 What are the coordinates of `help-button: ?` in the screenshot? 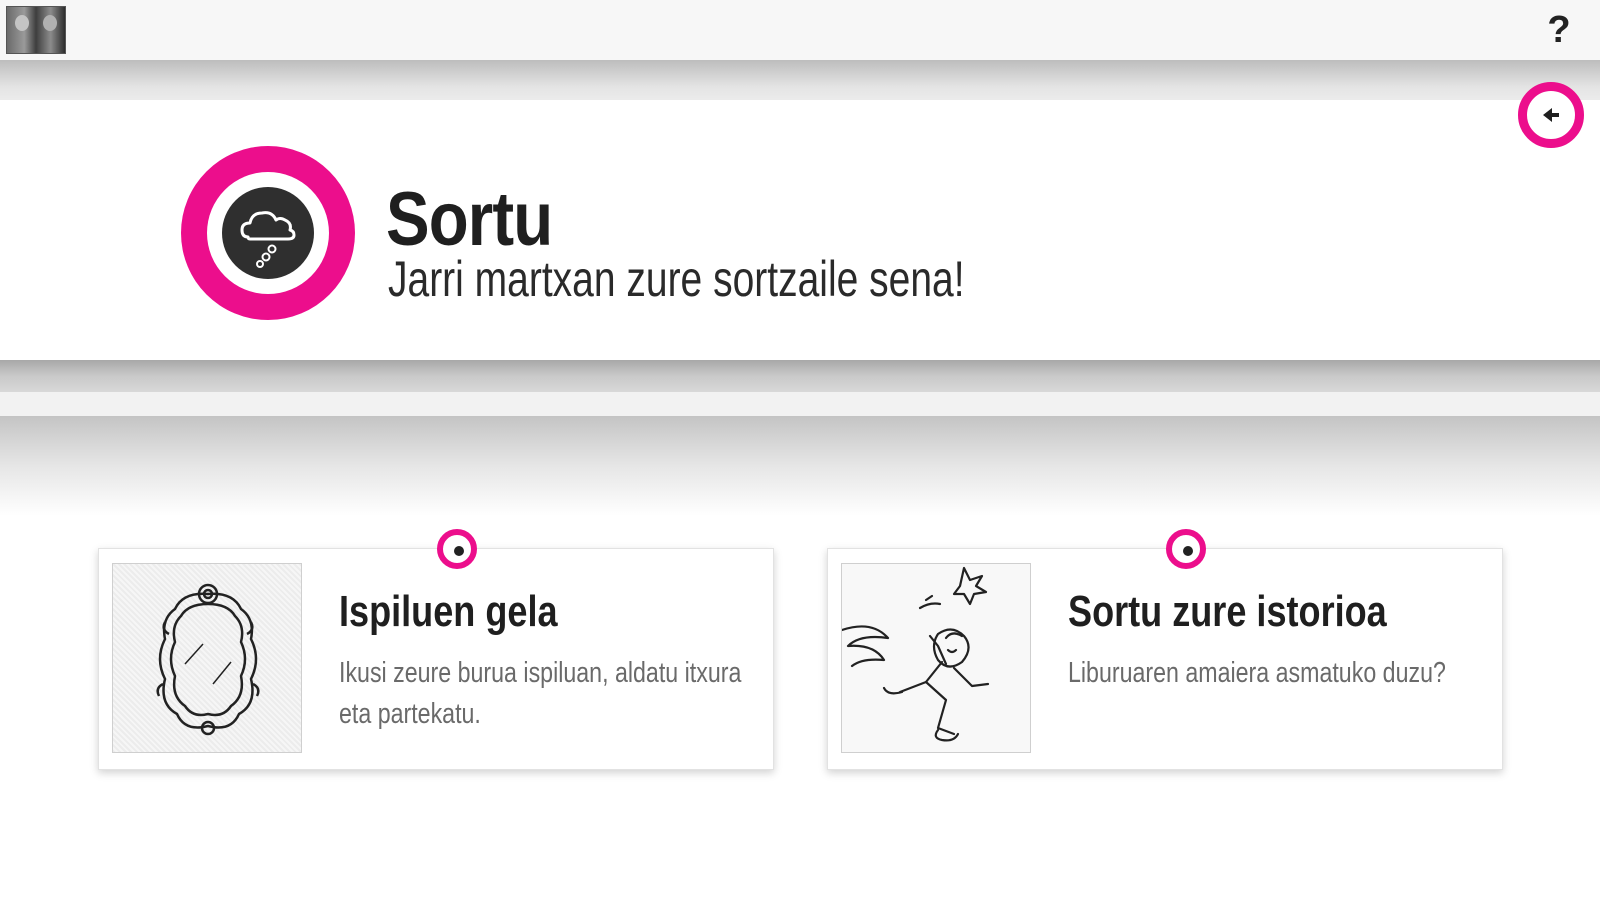 It's located at (1559, 30).